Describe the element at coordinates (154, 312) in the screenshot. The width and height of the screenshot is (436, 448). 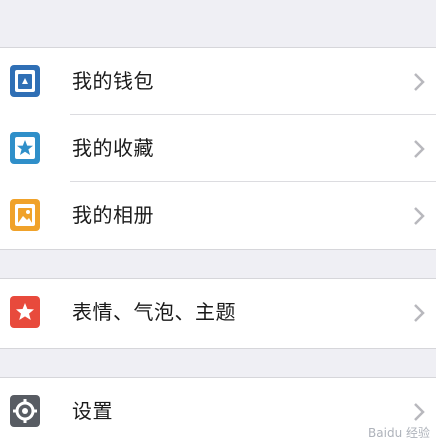
I see `menu-item-label: 表情、气泡、主题` at that location.